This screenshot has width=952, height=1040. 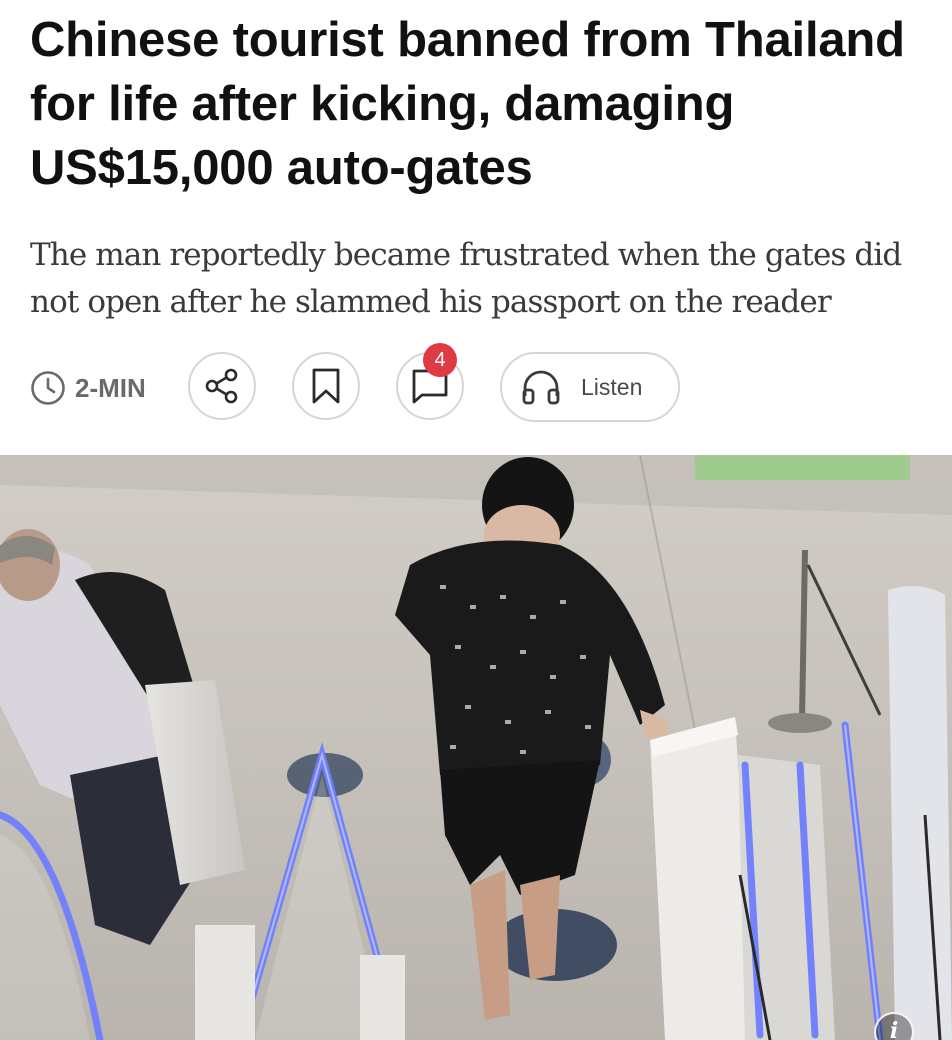 I want to click on share-button, so click(x=222, y=386).